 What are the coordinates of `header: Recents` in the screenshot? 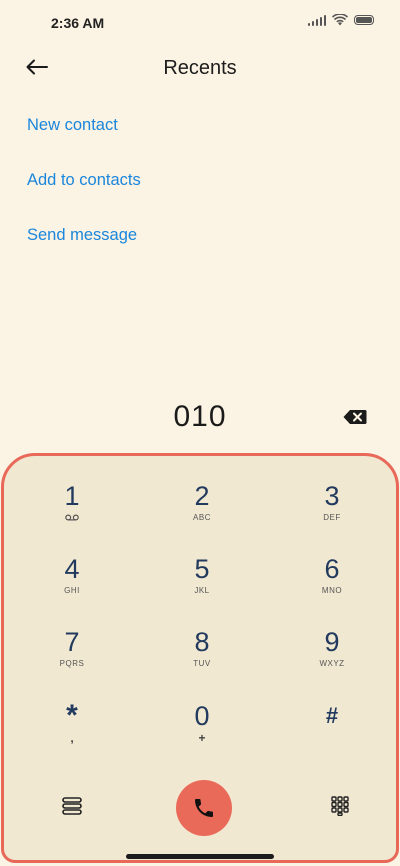 It's located at (200, 68).